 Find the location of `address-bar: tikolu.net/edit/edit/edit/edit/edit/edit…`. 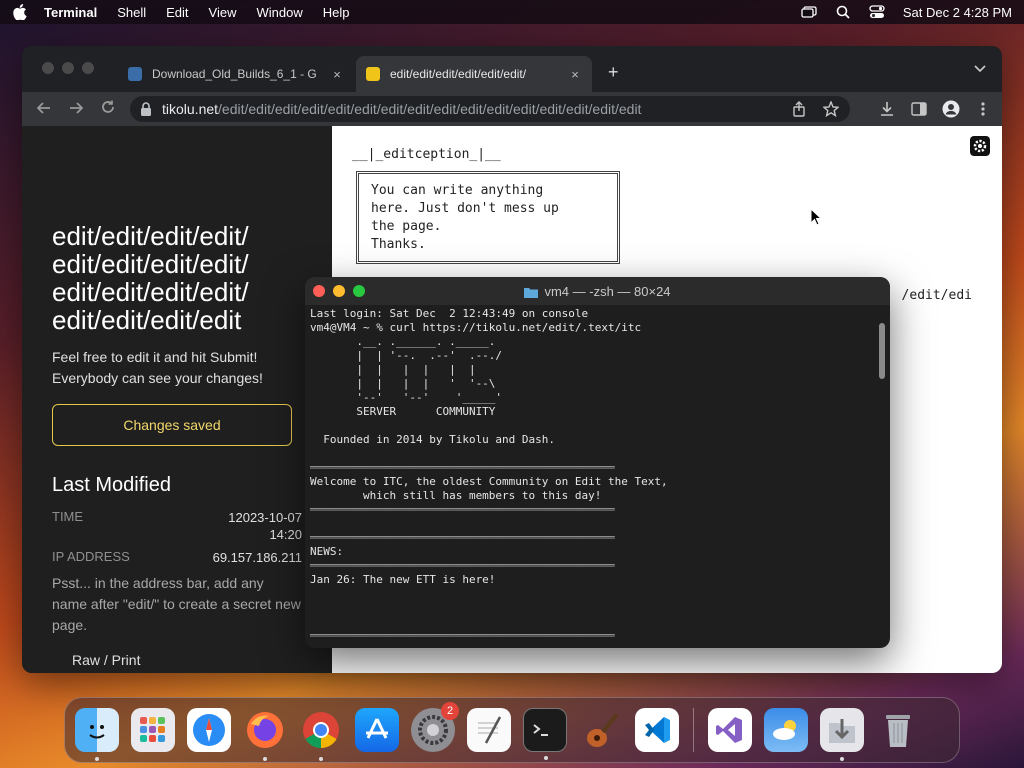

address-bar: tikolu.net/edit/edit/edit/edit/edit/edit… is located at coordinates (490, 109).